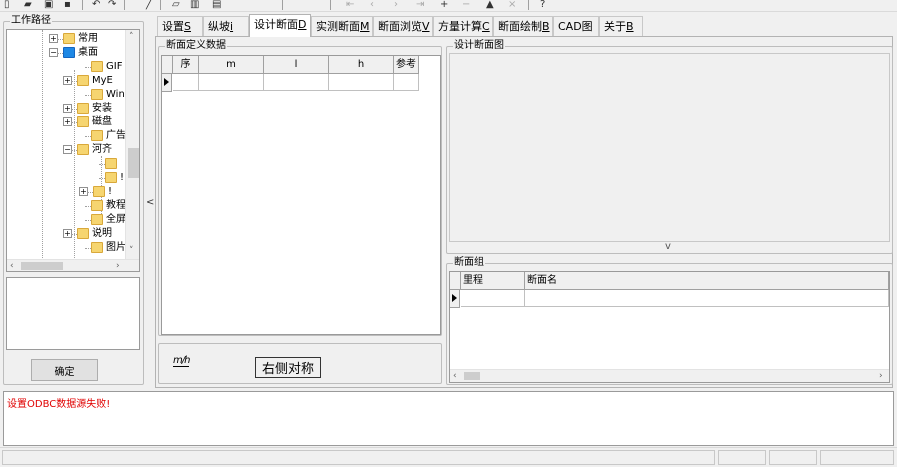 This screenshot has height=467, width=897. I want to click on add-icon: +, so click(444, 5).